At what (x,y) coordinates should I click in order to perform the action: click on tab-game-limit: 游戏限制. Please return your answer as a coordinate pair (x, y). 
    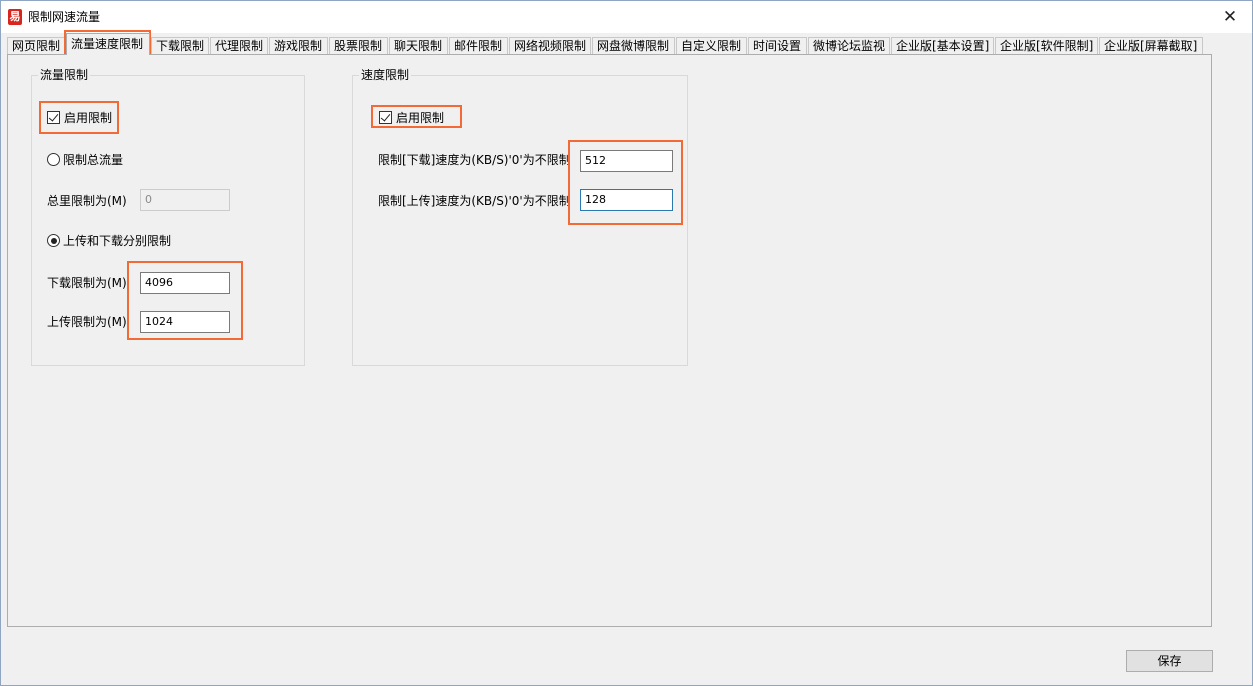
    Looking at the image, I should click on (298, 46).